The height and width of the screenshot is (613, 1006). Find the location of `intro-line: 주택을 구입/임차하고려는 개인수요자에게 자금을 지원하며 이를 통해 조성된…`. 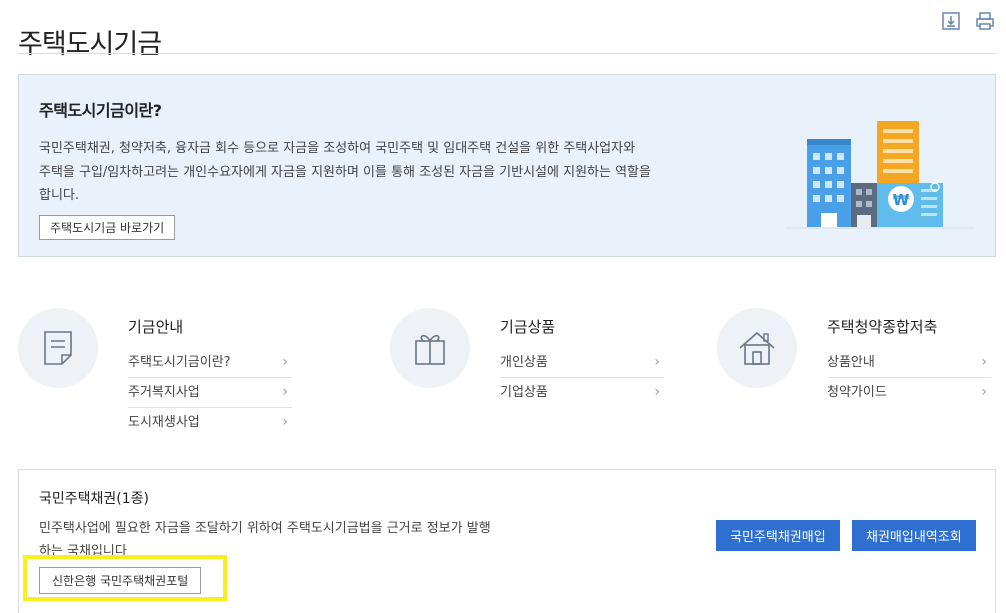

intro-line: 주택을 구입/임차하고려는 개인수요자에게 자금을 지원하며 이를 통해 조성된… is located at coordinates (345, 172).